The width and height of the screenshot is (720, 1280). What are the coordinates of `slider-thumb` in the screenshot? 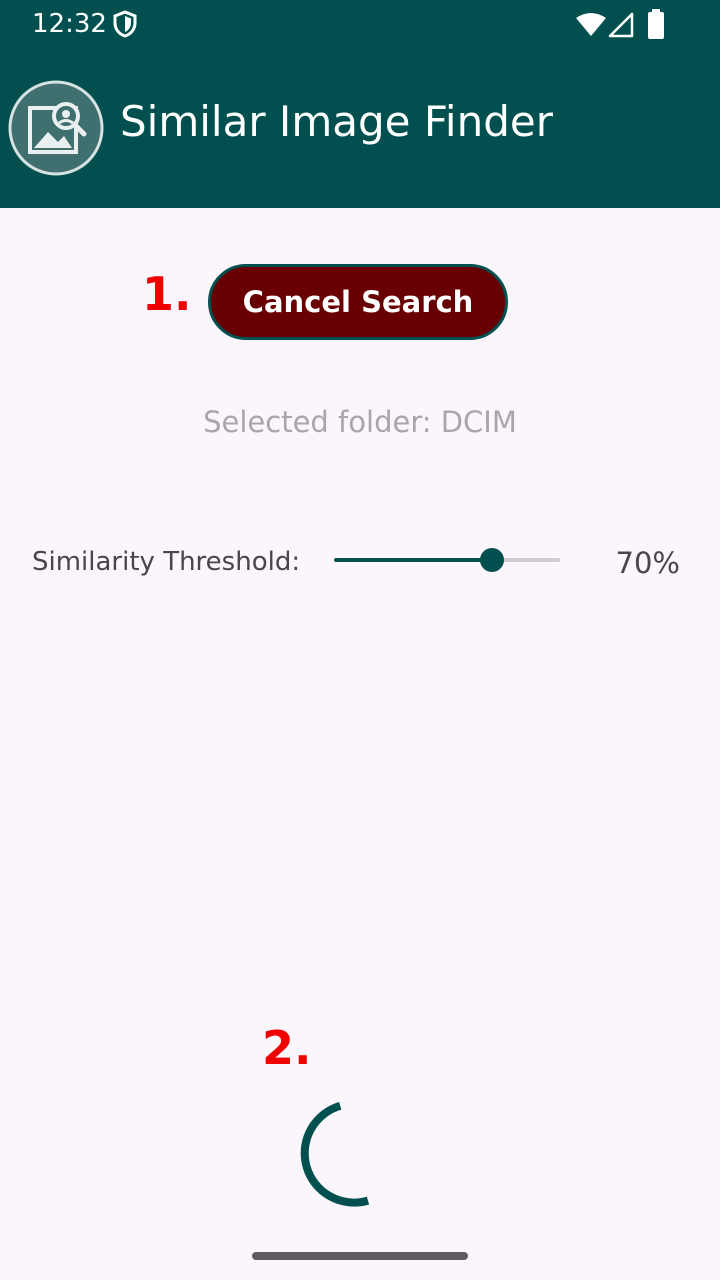 It's located at (492, 560).